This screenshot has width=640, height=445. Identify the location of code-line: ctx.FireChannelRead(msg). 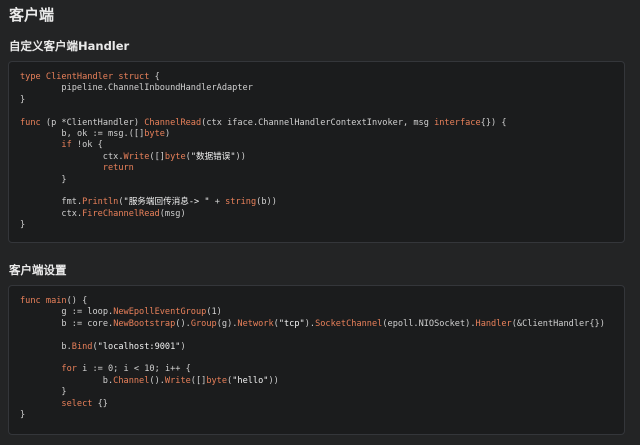
(123, 213).